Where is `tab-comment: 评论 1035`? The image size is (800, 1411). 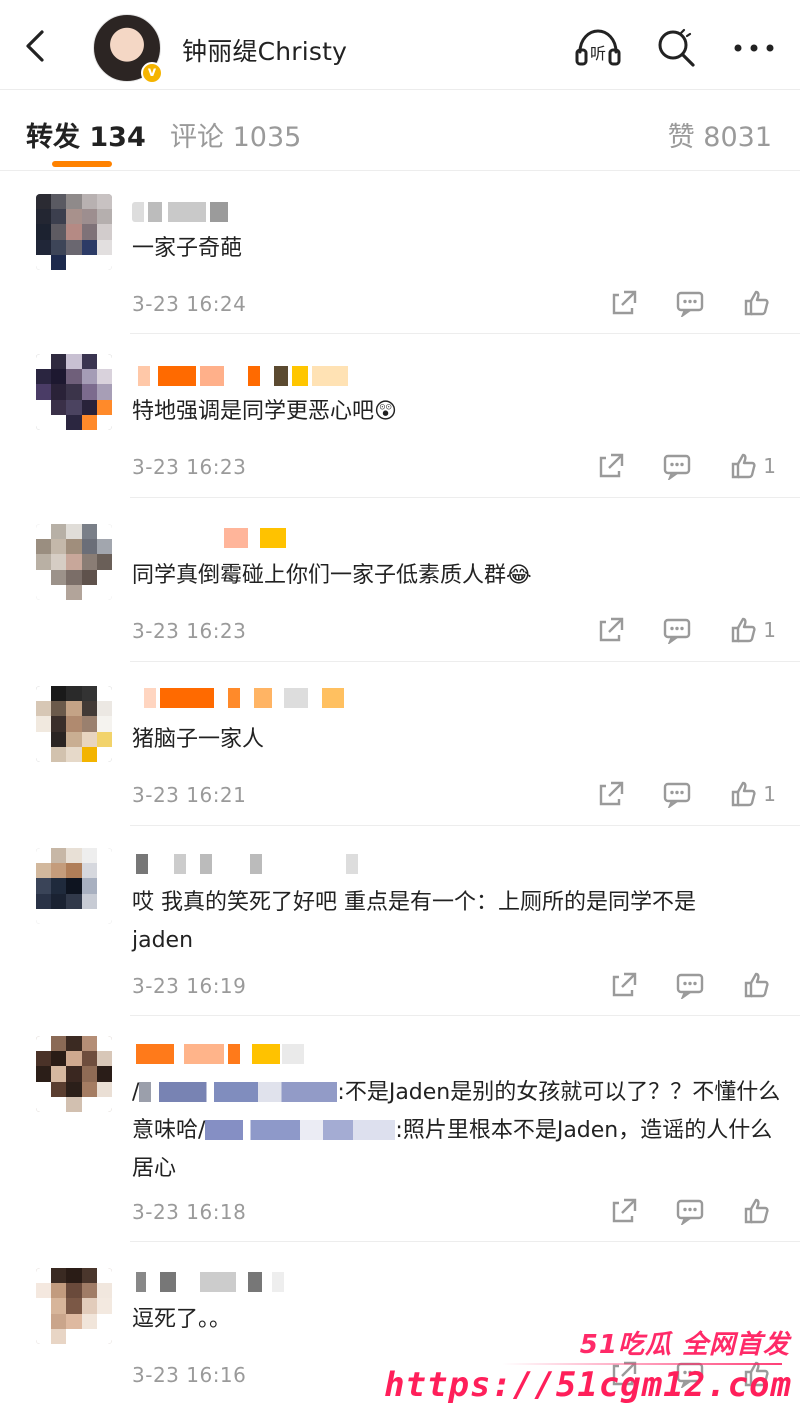 tab-comment: 评论 1035 is located at coordinates (235, 134).